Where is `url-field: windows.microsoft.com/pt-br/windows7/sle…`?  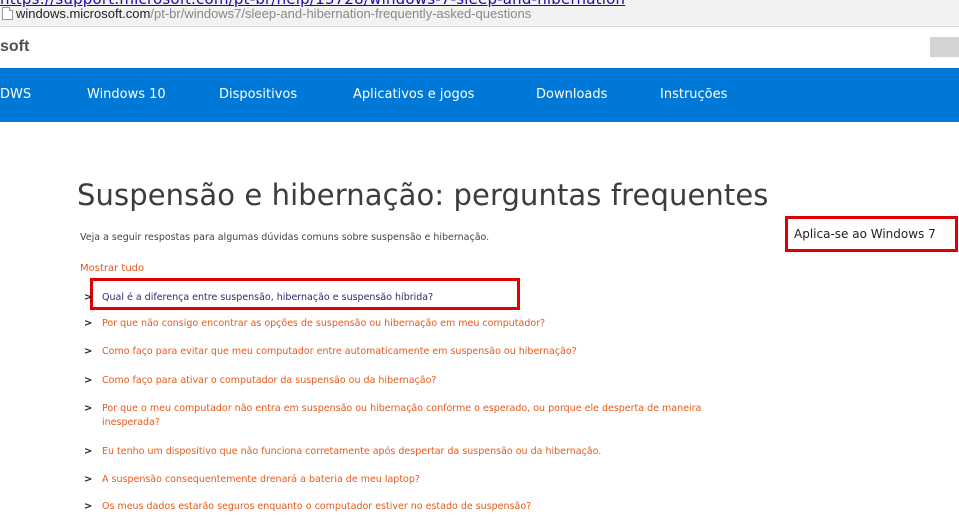 url-field: windows.microsoft.com/pt-br/windows7/sle… is located at coordinates (273, 13).